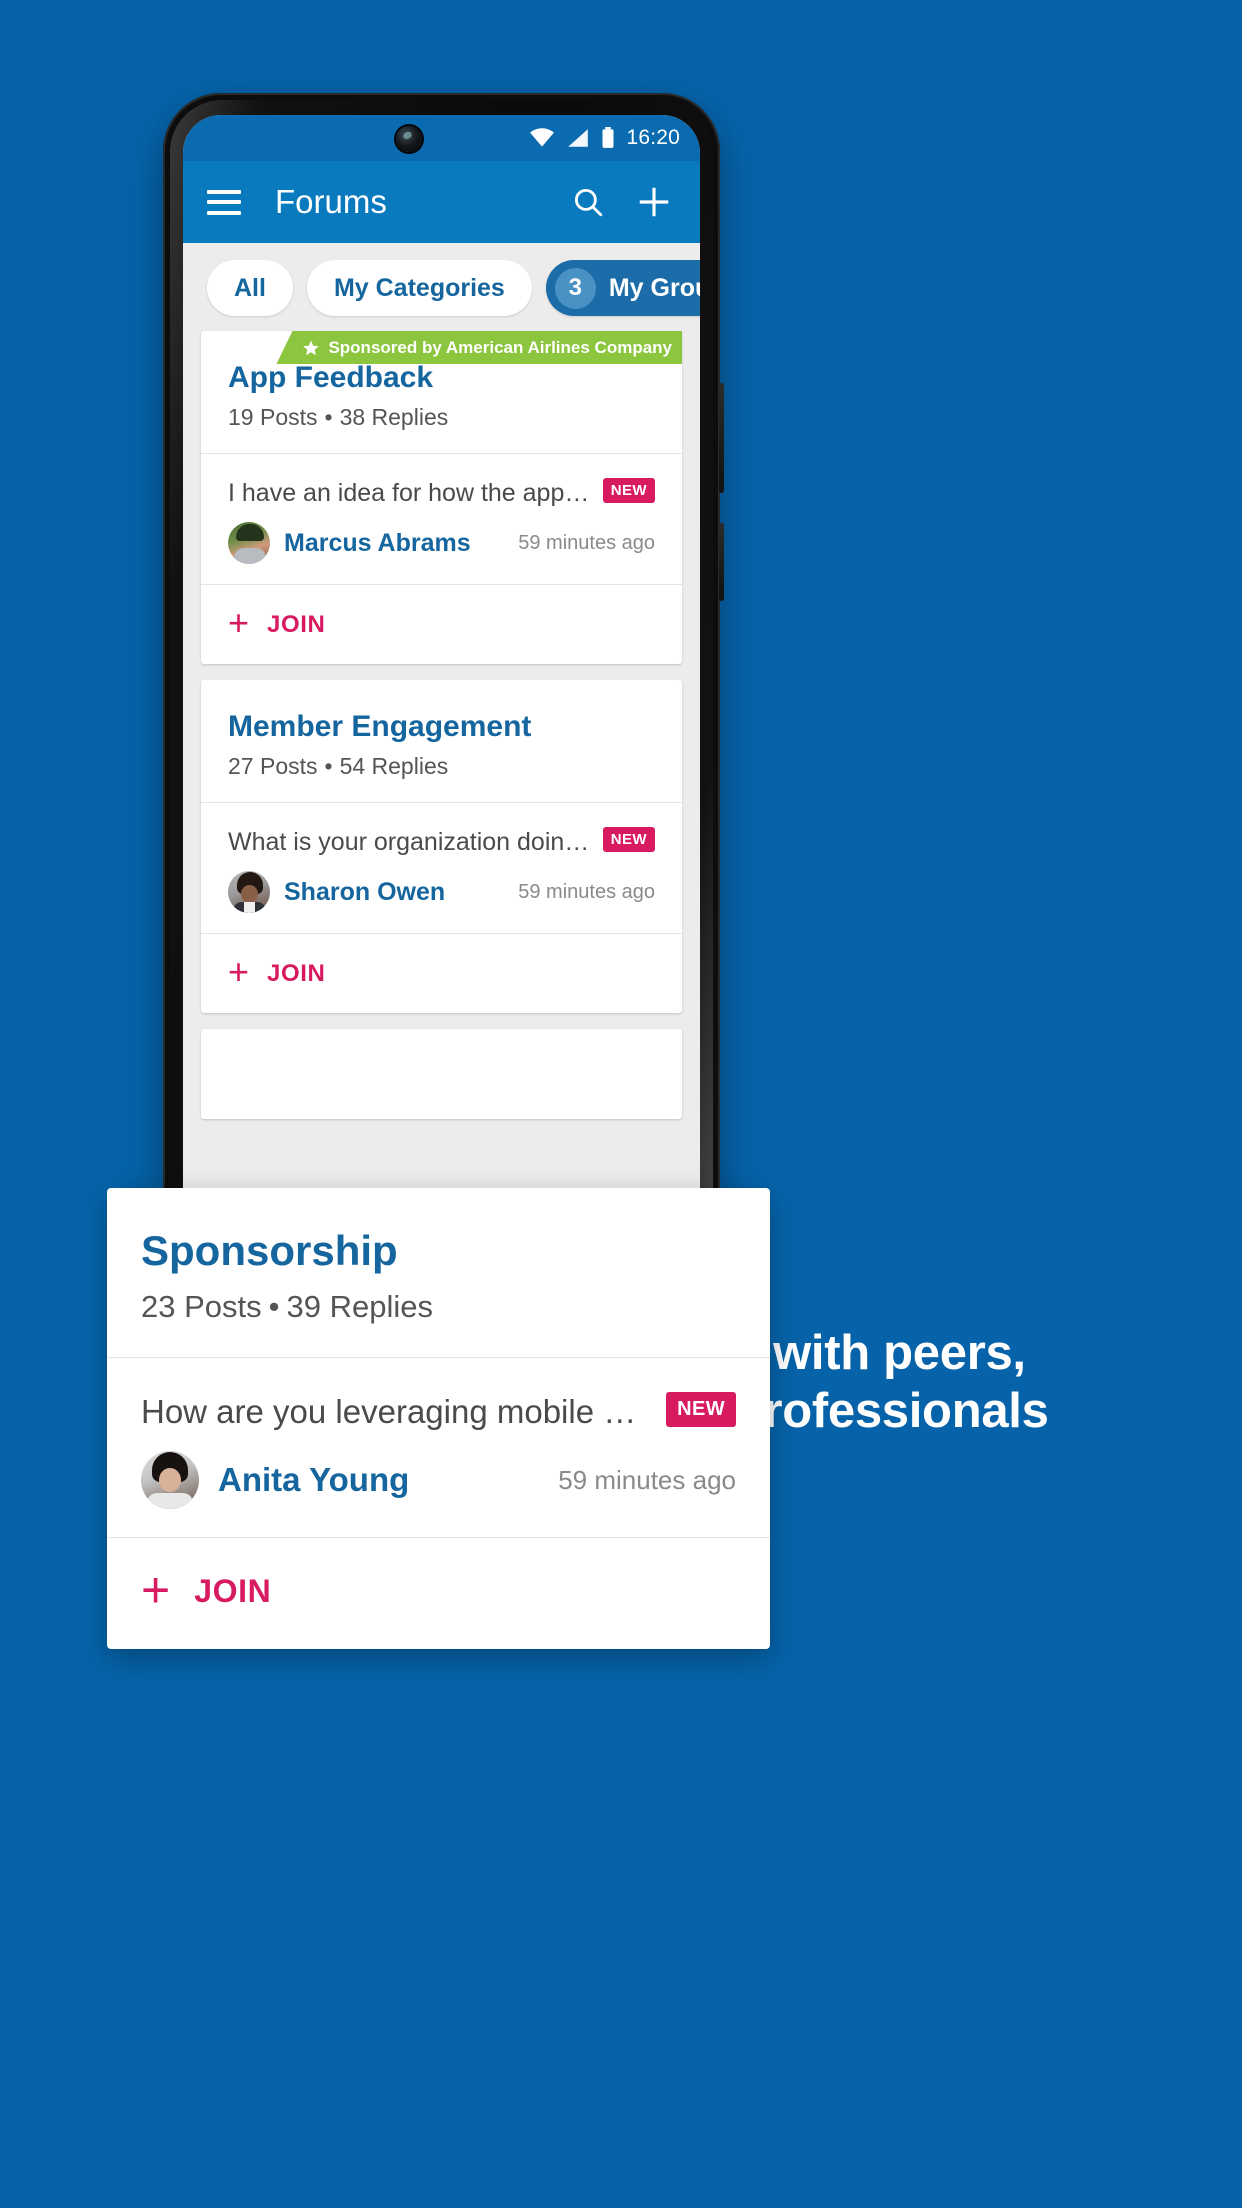 The width and height of the screenshot is (1242, 2208). I want to click on status-time: 16:20, so click(653, 137).